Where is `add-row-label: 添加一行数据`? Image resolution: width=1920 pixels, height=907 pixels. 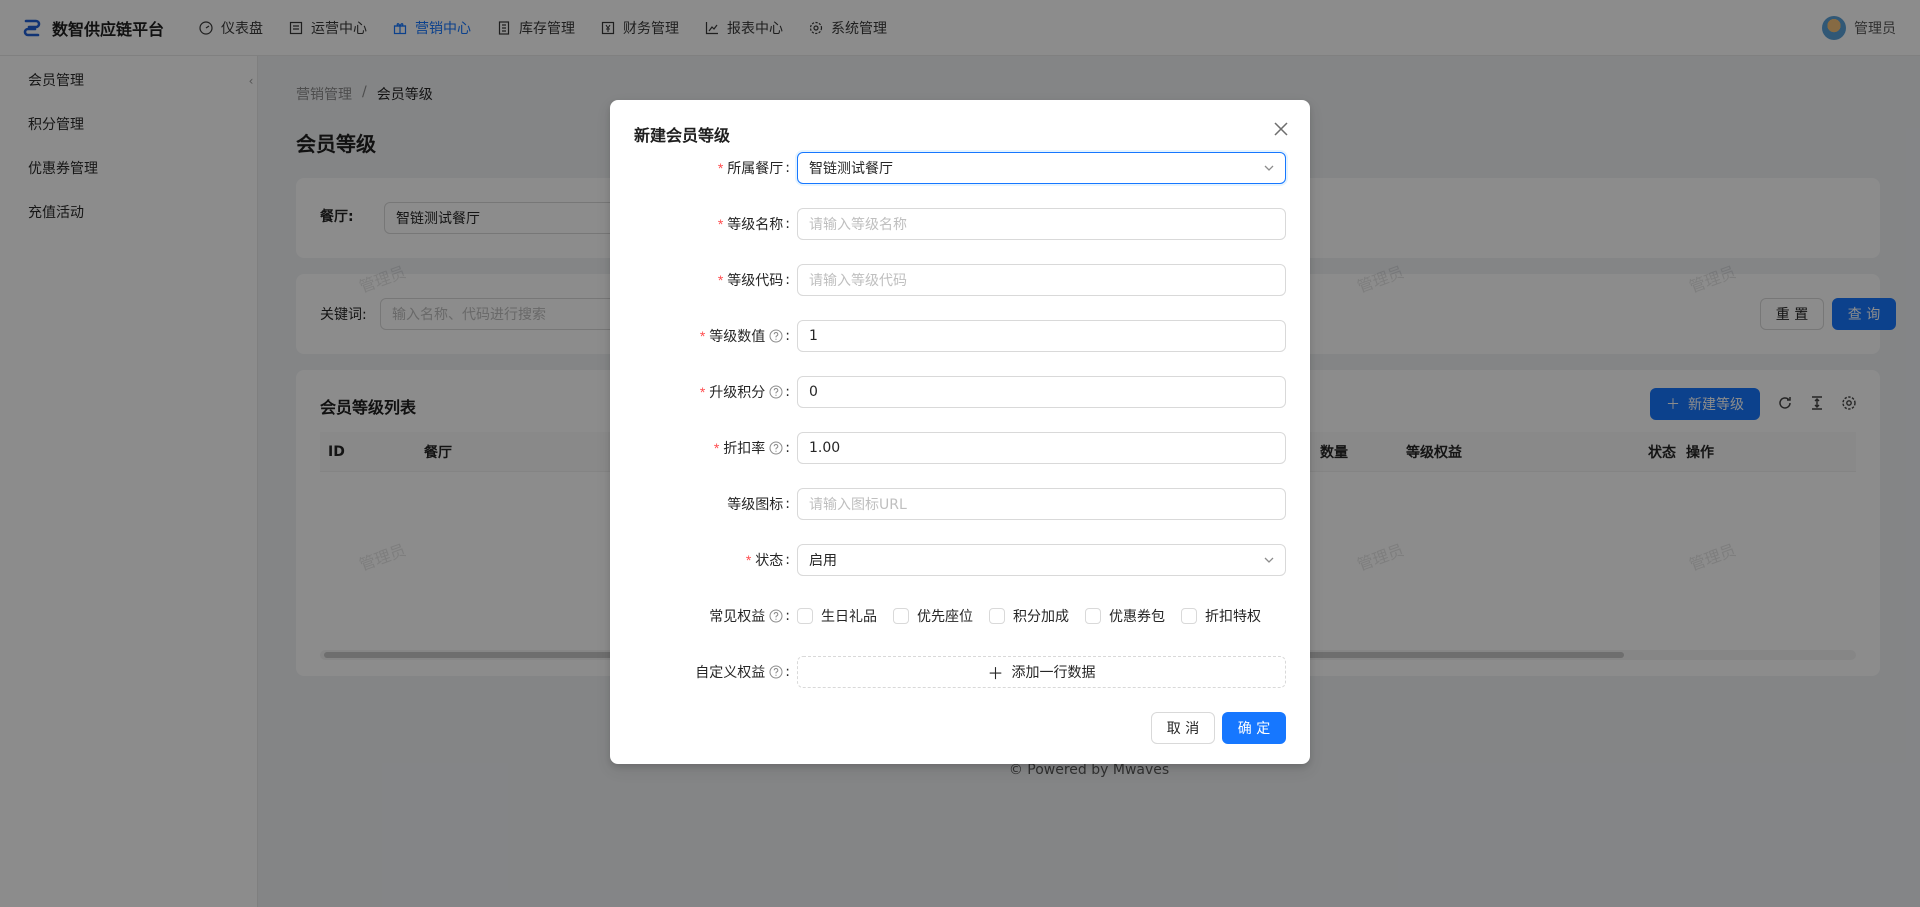 add-row-label: 添加一行数据 is located at coordinates (1053, 673).